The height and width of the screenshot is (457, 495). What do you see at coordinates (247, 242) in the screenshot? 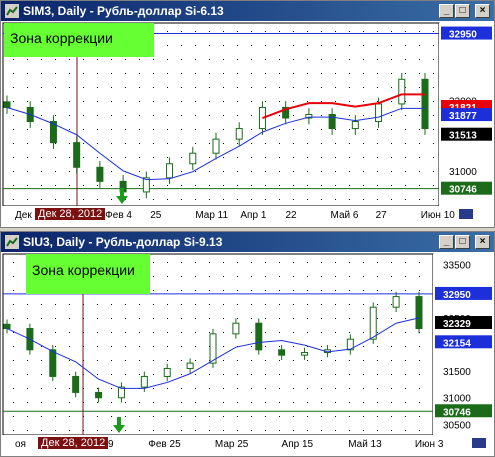
I see `title-bar-bottom: SIU3, Daily - Рубль-доллар Si-9.13 _ □ ×` at bounding box center [247, 242].